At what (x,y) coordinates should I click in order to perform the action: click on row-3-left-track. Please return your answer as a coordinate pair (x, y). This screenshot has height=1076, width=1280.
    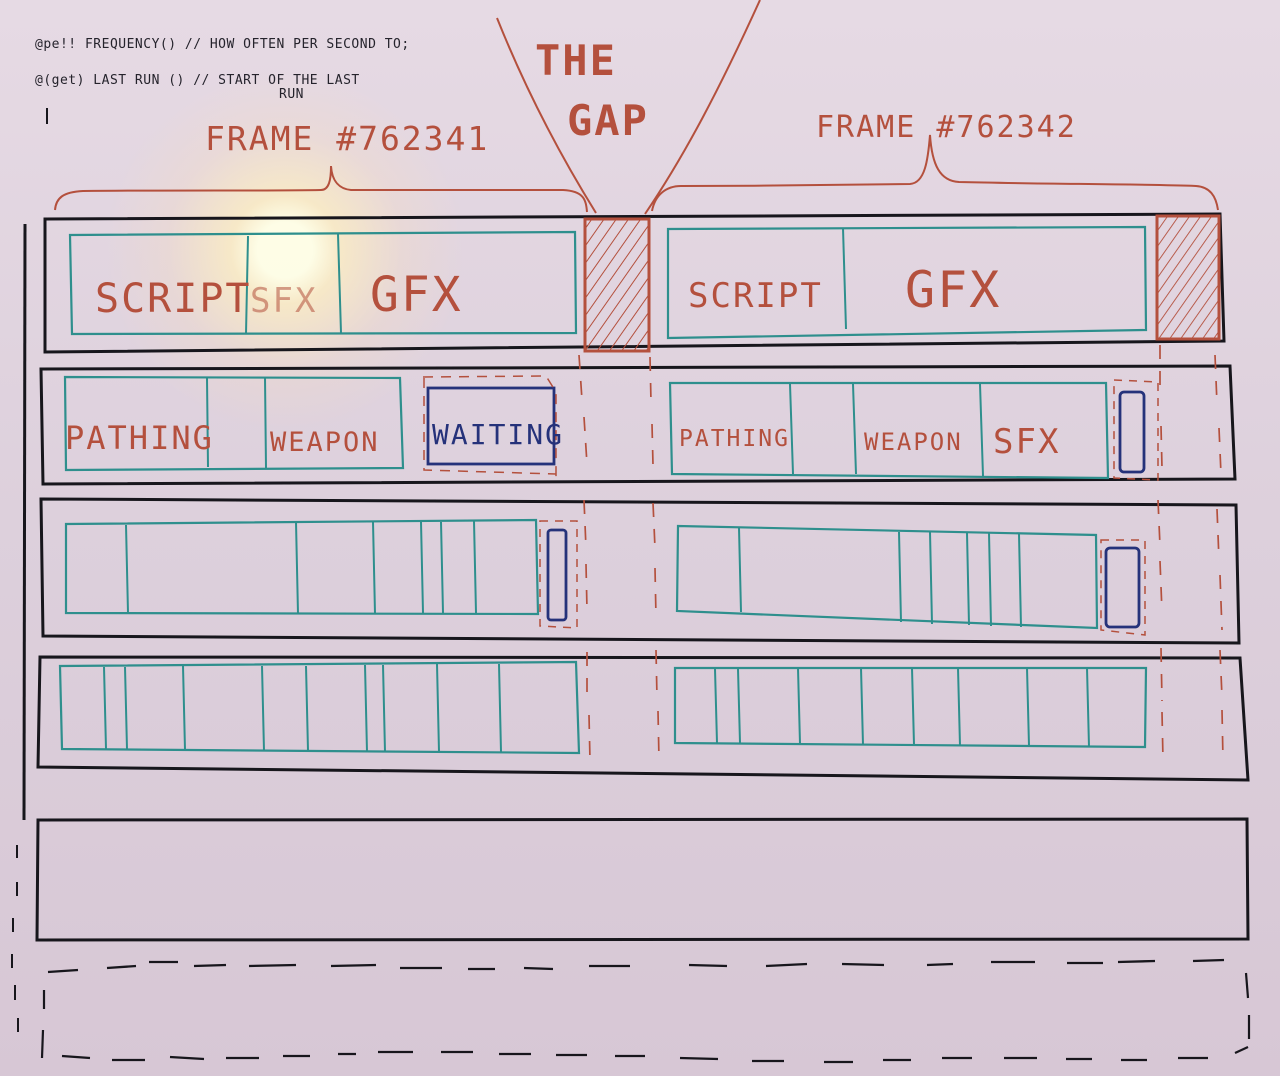
    Looking at the image, I should click on (302, 567).